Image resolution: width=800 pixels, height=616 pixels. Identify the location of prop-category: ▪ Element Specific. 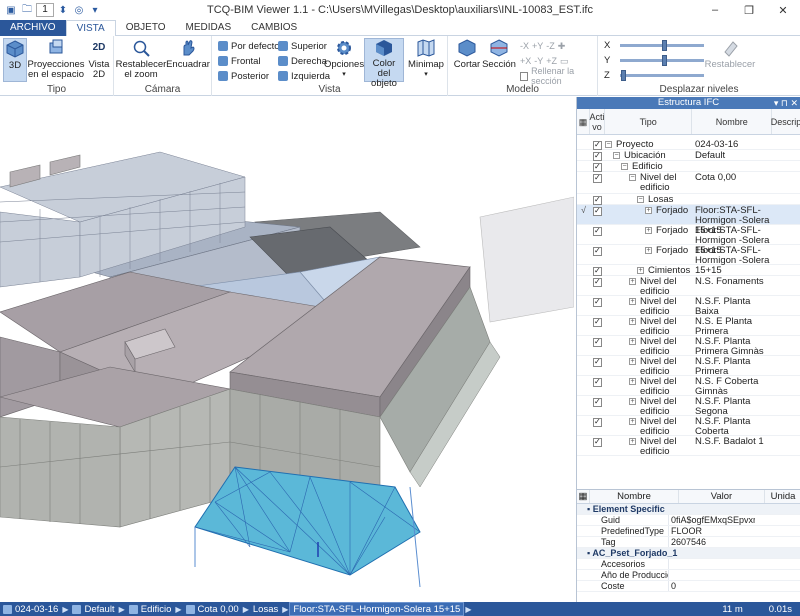
(688, 509).